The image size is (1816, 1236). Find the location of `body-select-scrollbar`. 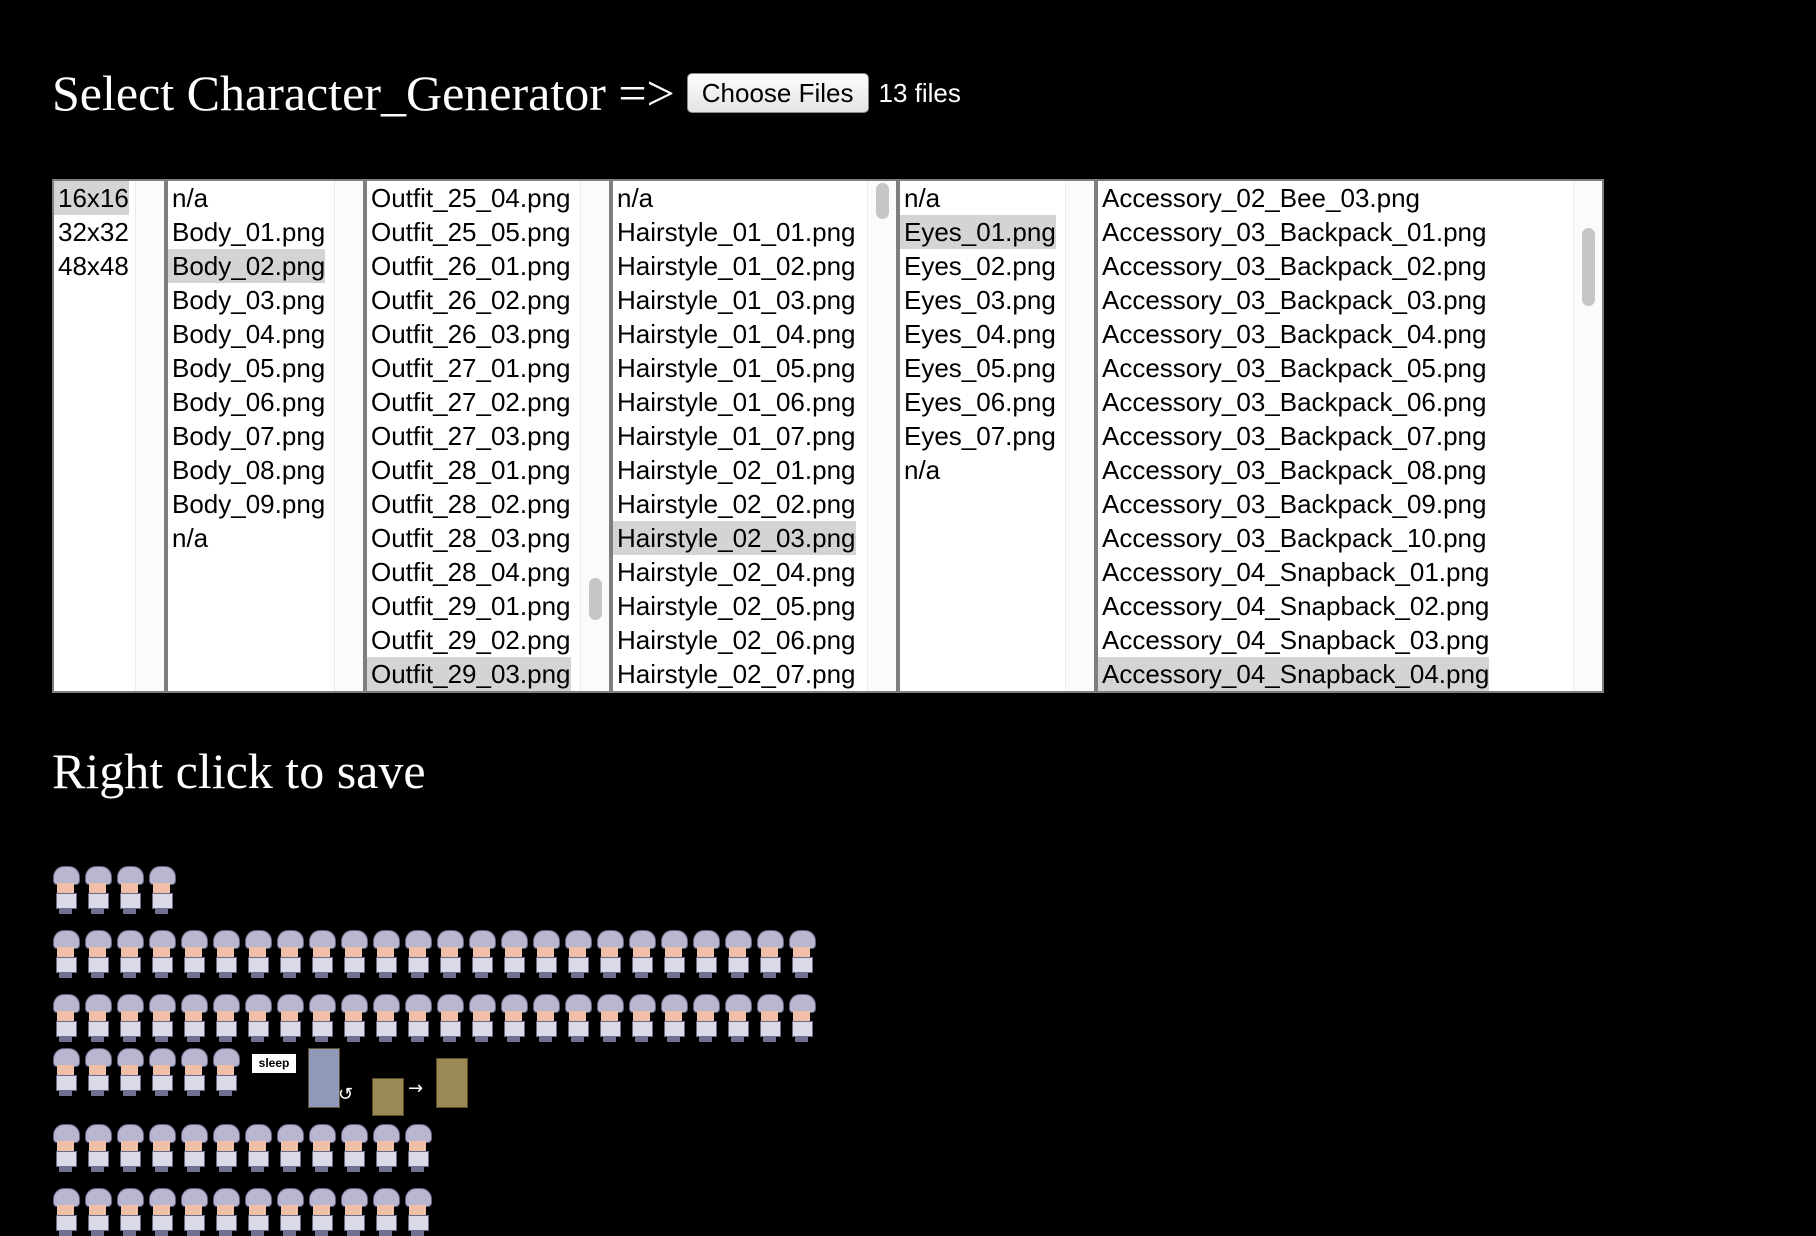

body-select-scrollbar is located at coordinates (348, 436).